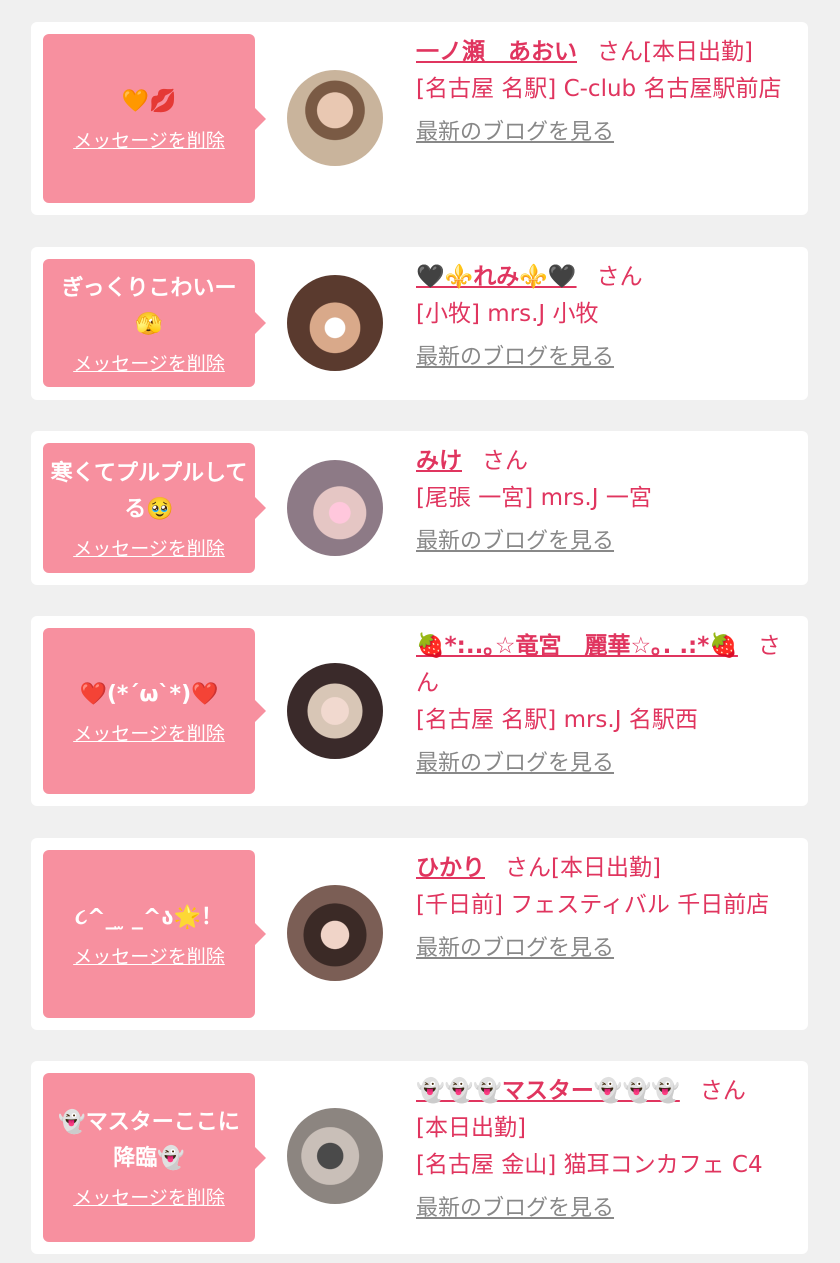  Describe the element at coordinates (577, 646) in the screenshot. I see `cast-name-link: 🍓*:..｡☆竜宮 麗華☆｡. .:*🍓` at that location.